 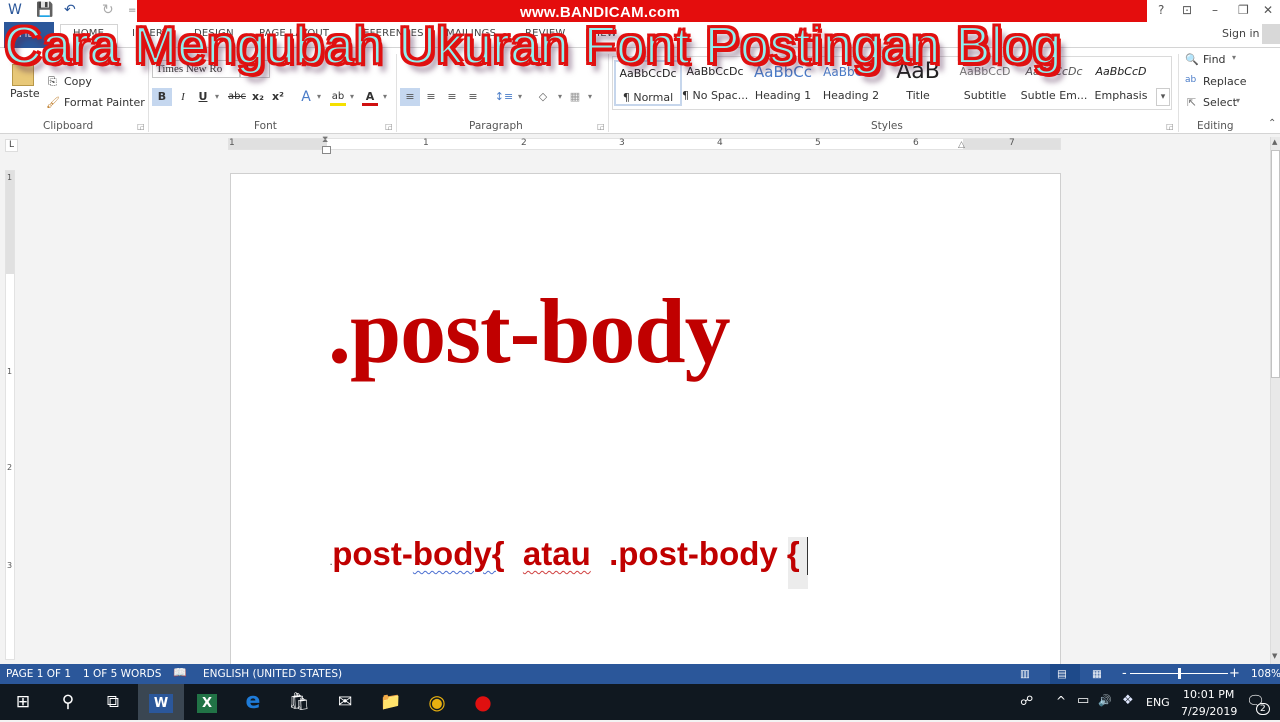 I want to click on spelling-flagged-word: atau, so click(x=556, y=553).